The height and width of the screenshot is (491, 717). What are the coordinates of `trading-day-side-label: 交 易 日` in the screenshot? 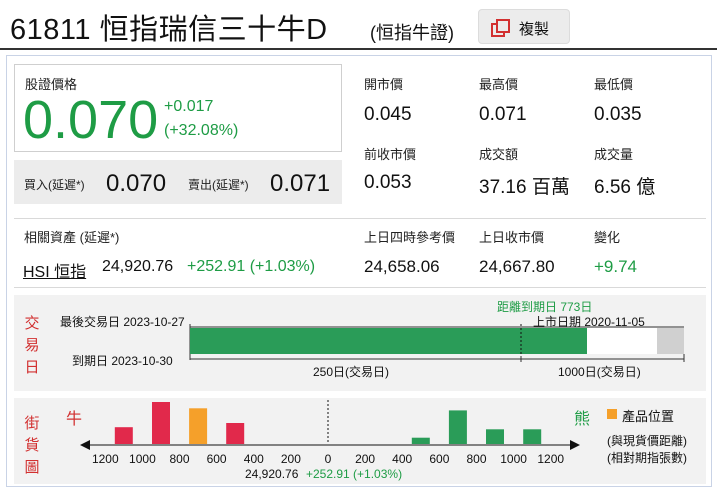 It's located at (32, 345).